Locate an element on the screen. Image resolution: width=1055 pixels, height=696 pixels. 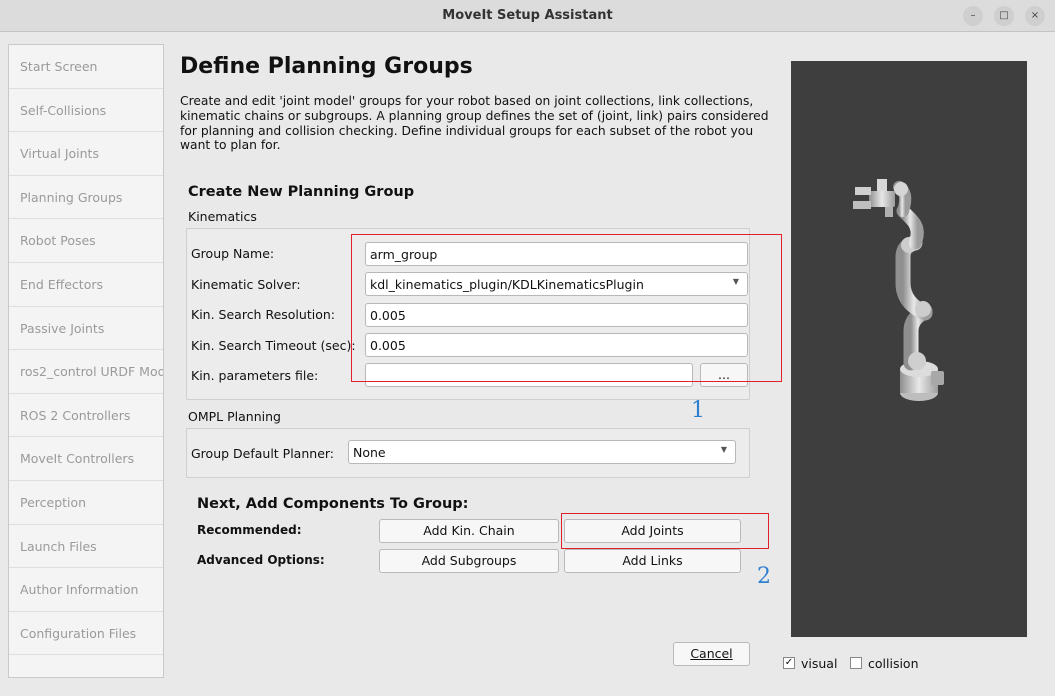
default-planner-value: None is located at coordinates (369, 452).